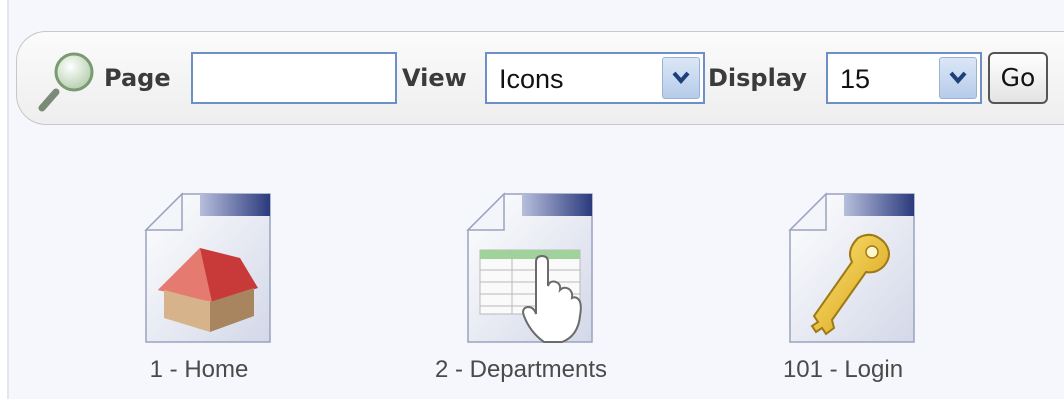 The height and width of the screenshot is (399, 1064). Describe the element at coordinates (529, 267) in the screenshot. I see `form-page-icon` at that location.